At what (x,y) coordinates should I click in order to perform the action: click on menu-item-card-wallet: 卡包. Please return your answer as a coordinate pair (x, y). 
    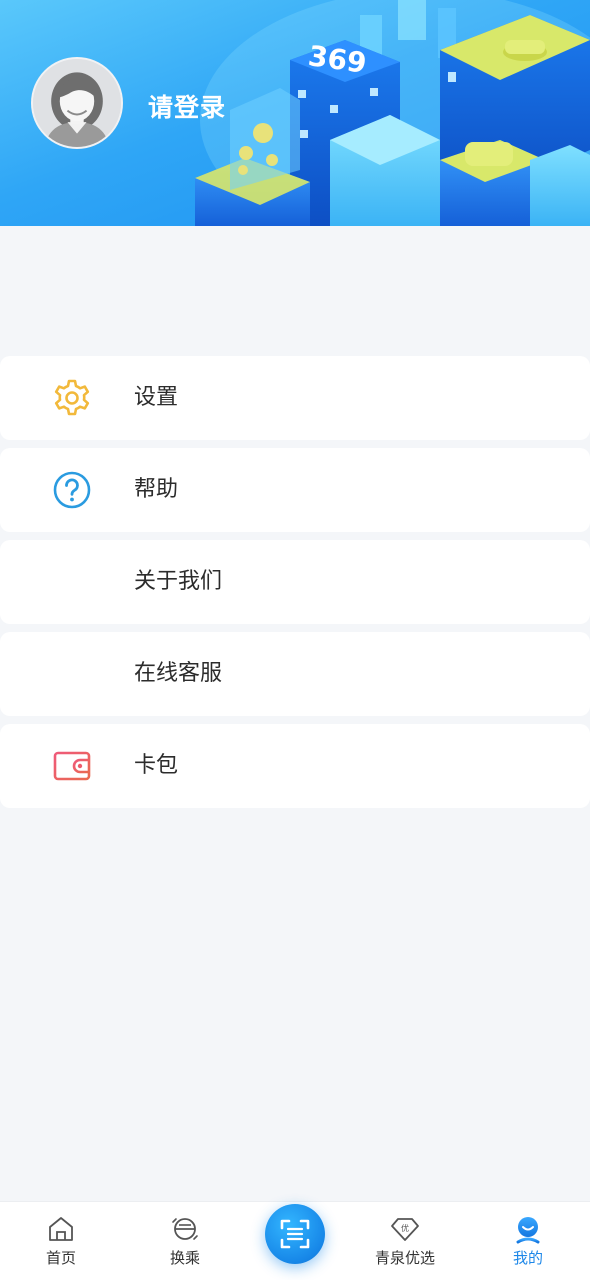
    Looking at the image, I should click on (295, 766).